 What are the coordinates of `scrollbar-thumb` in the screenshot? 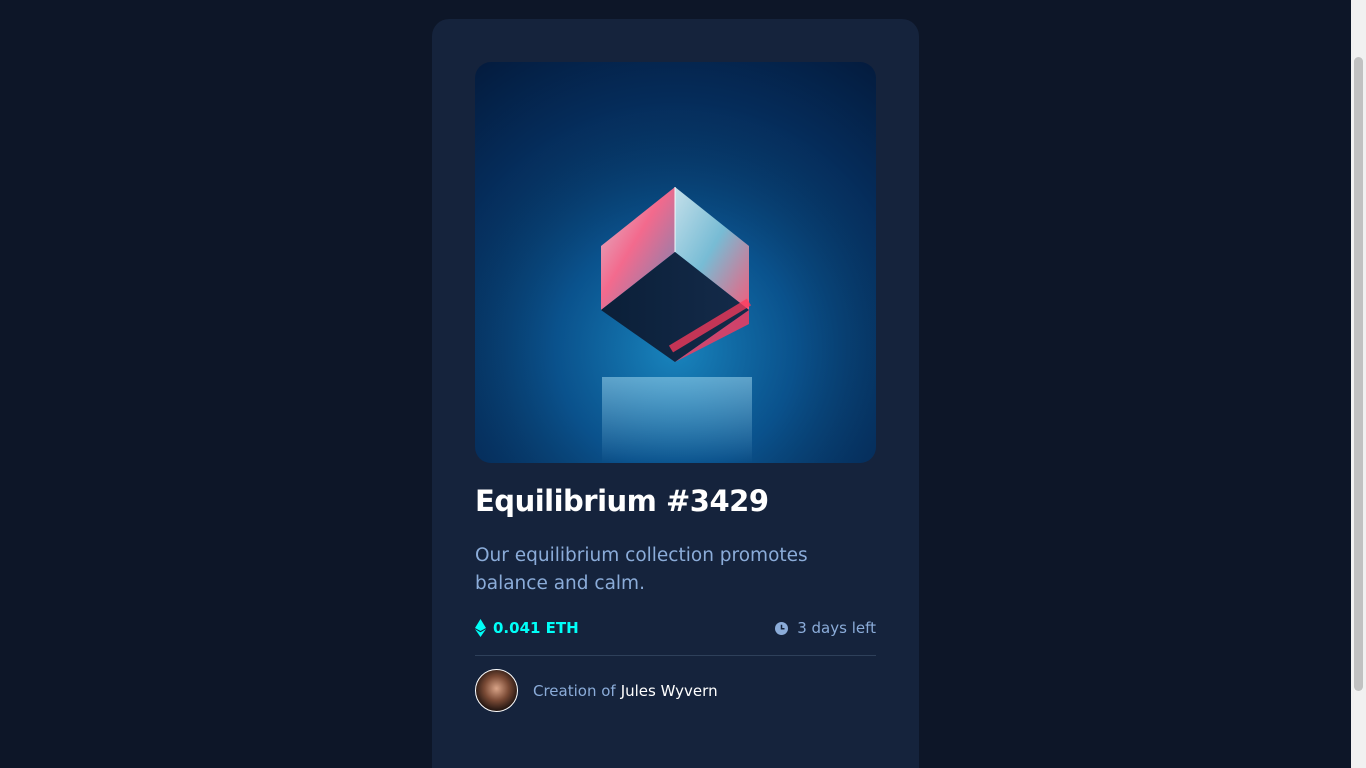 It's located at (1358, 374).